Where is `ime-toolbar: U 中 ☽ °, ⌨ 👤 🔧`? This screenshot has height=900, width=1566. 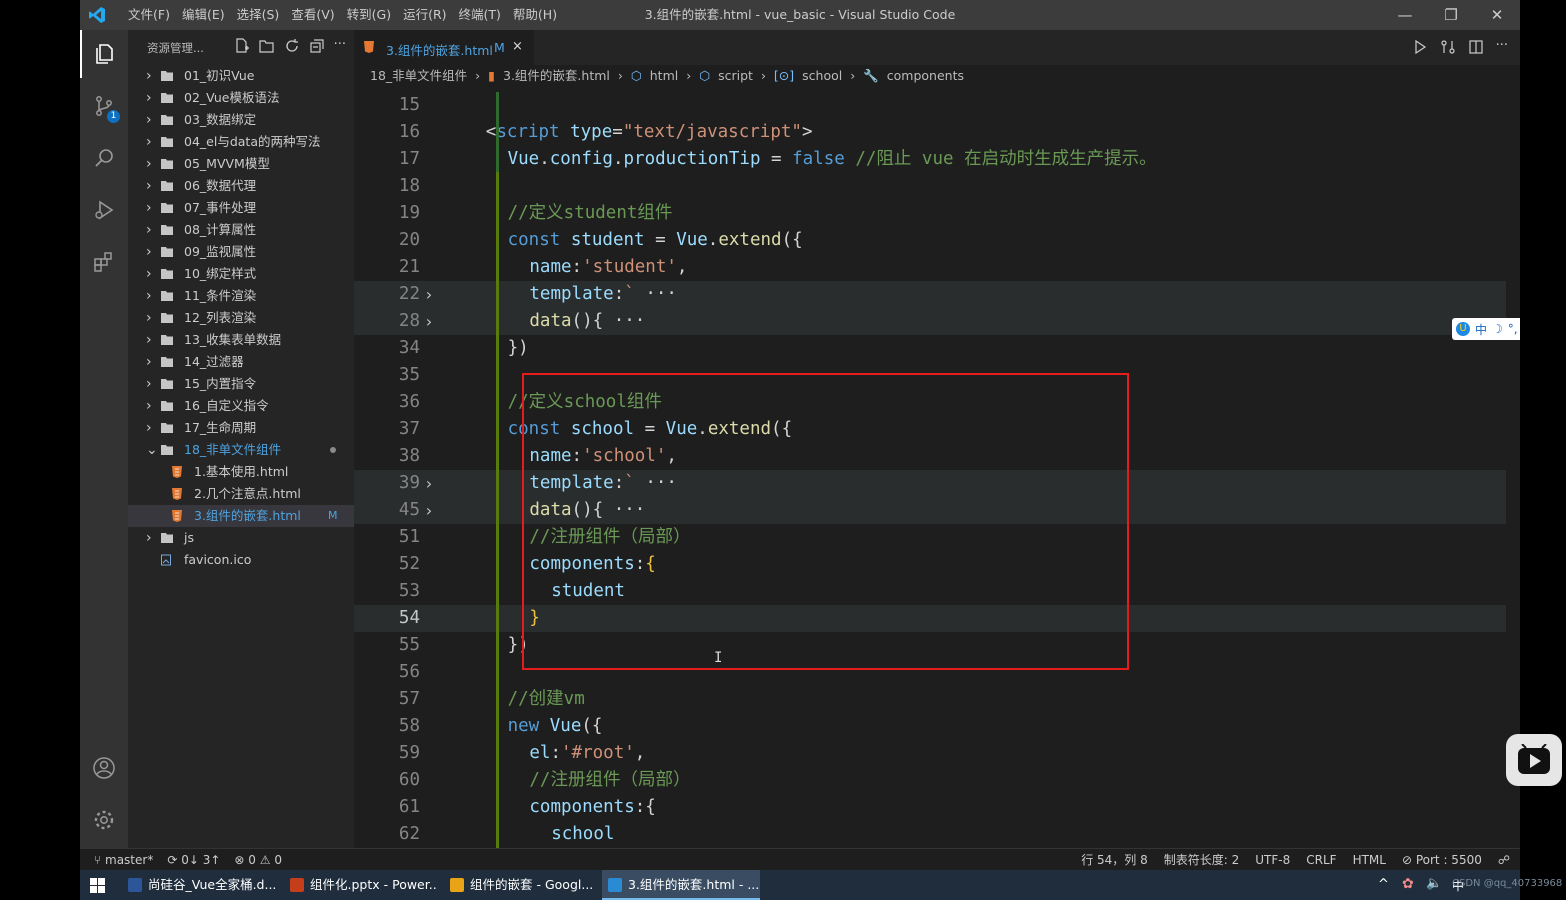
ime-toolbar: U 中 ☽ °, ⌨ 👤 🔧 is located at coordinates (1486, 329).